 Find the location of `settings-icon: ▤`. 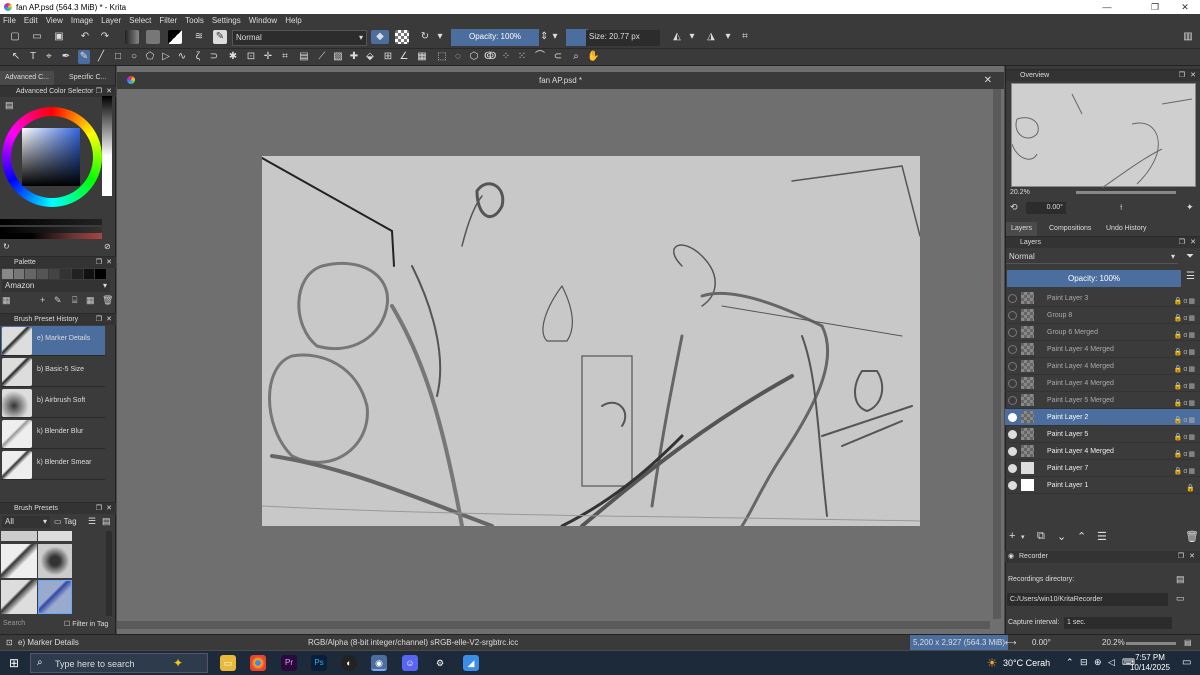

settings-icon: ▤ is located at coordinates (9, 105).